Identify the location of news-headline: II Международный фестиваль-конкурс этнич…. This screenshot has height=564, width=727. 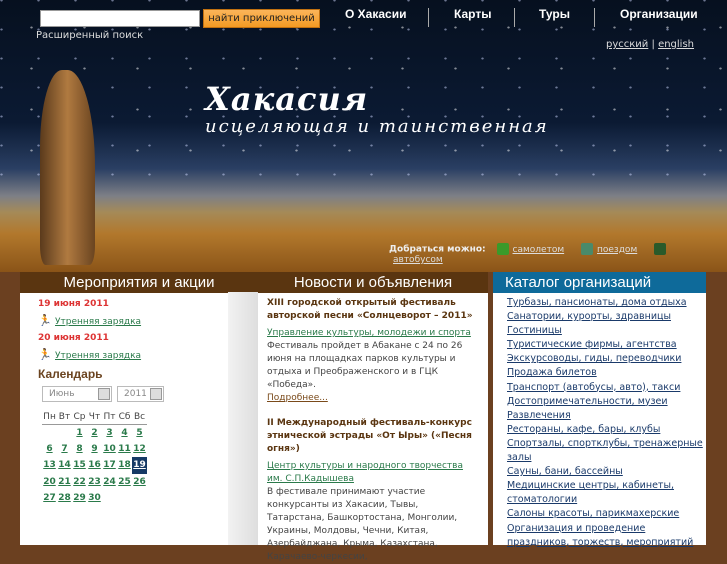
(372, 436).